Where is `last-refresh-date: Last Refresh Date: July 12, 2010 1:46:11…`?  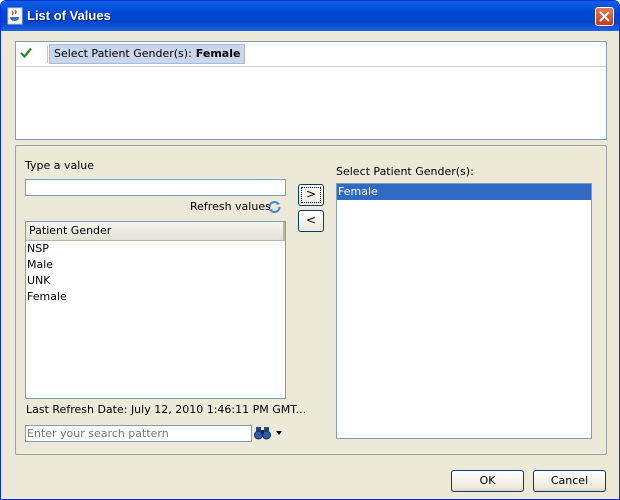 last-refresh-date: Last Refresh Date: July 12, 2010 1:46:11… is located at coordinates (166, 409).